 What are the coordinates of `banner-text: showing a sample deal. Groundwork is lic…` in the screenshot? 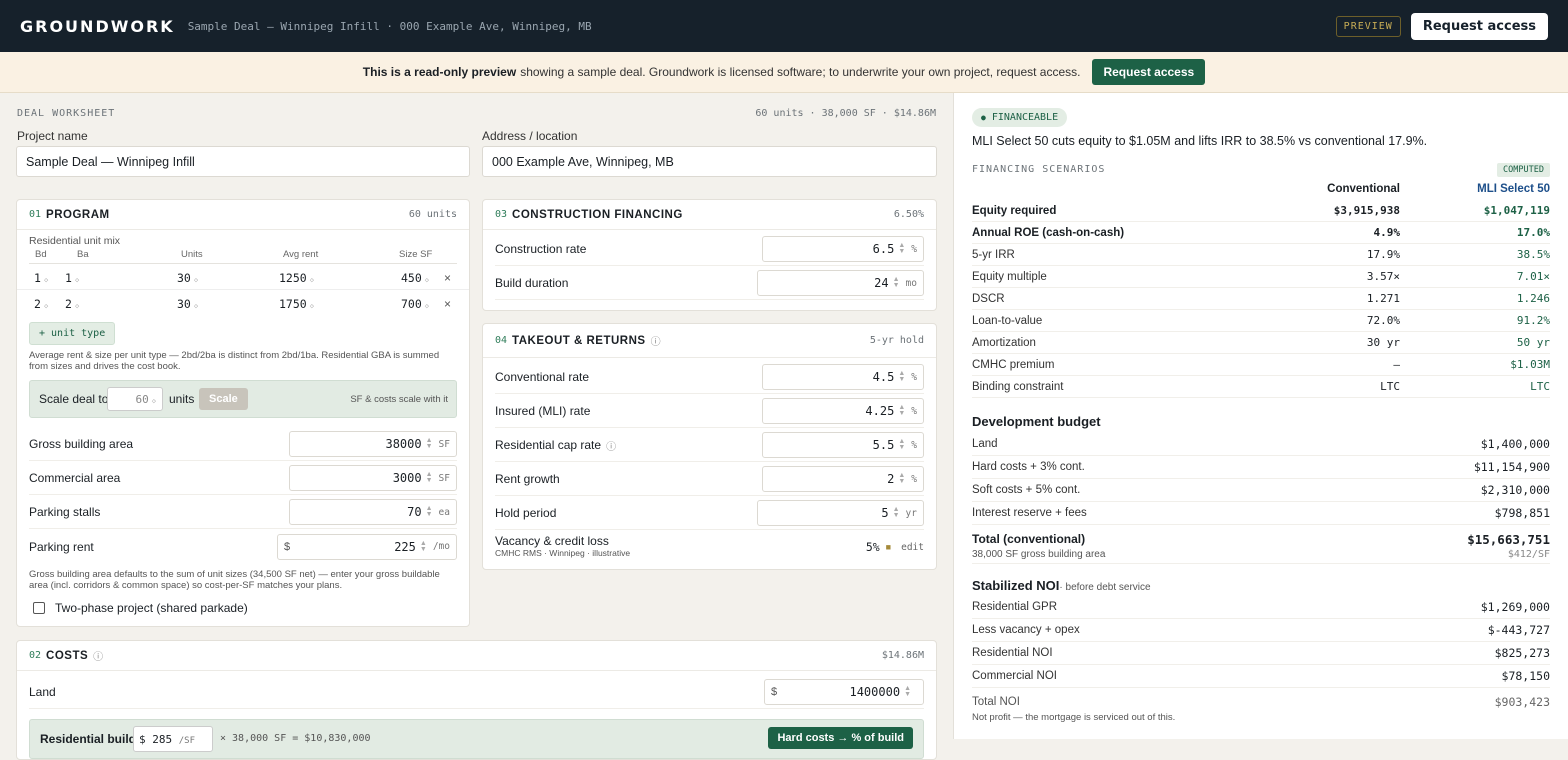 It's located at (800, 72).